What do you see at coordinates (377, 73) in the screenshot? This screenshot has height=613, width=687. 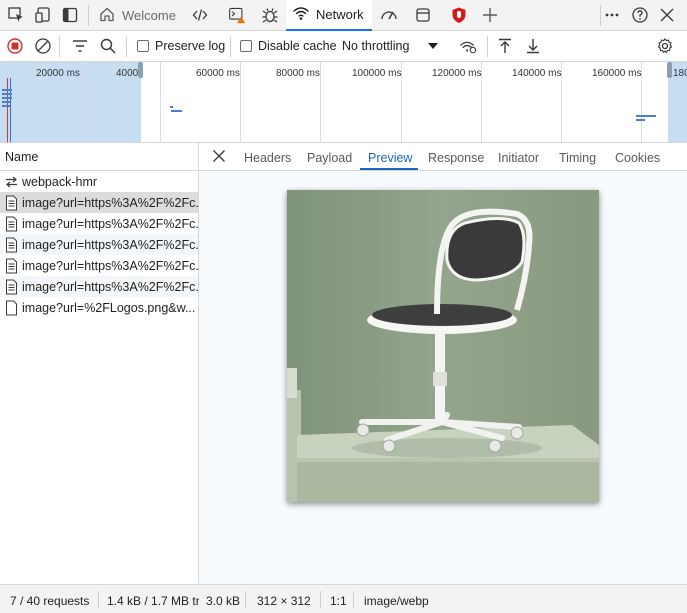 I see `overview-tick: 100000 ms` at bounding box center [377, 73].